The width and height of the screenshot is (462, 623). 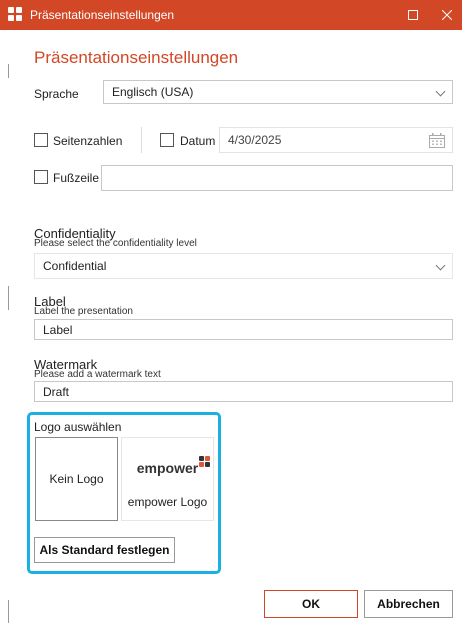 What do you see at coordinates (41, 140) in the screenshot?
I see `page-numbers-checkbox` at bounding box center [41, 140].